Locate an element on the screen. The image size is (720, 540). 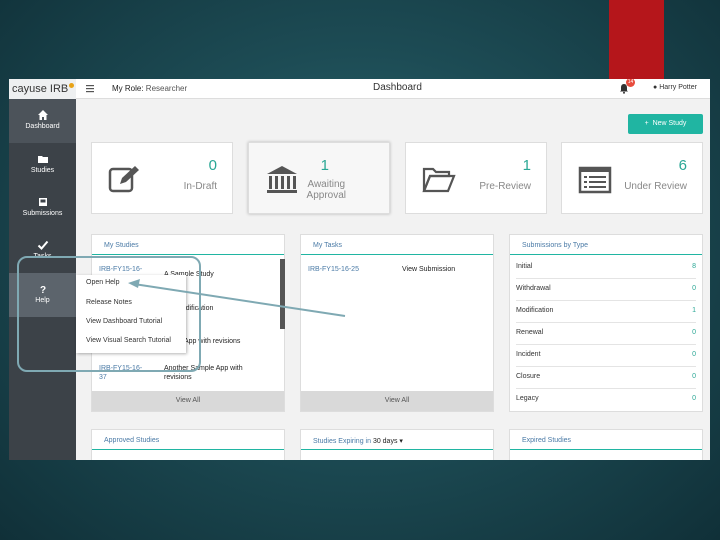
hamburger-menu-icon is located at coordinates (90, 88).